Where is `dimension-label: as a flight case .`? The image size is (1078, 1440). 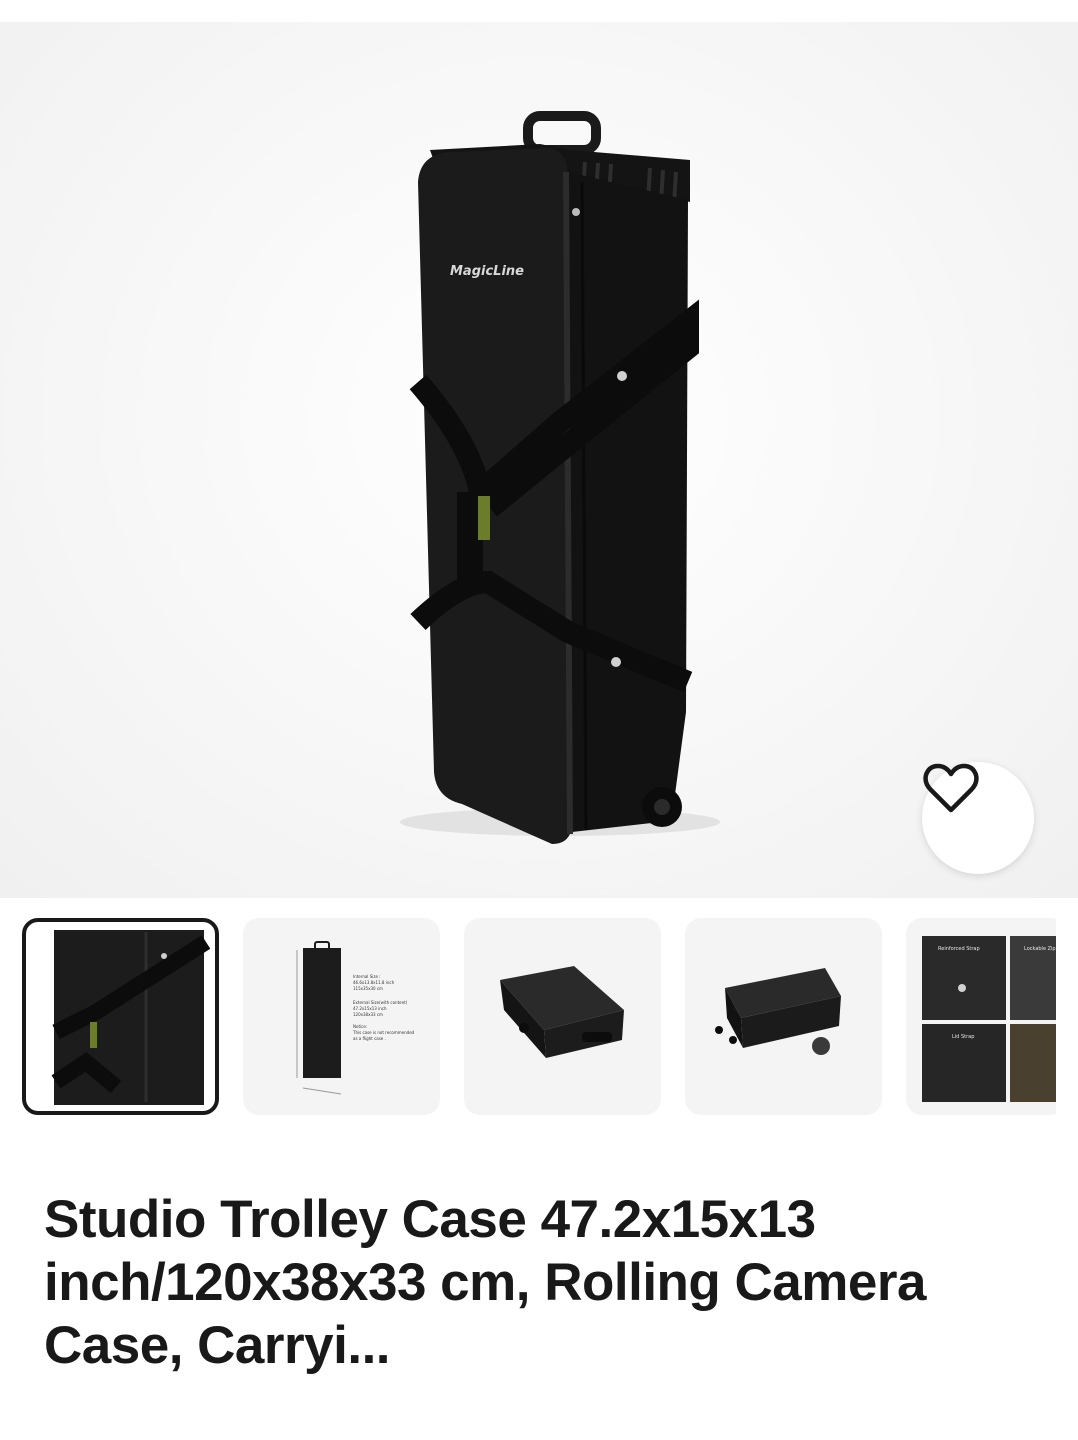 dimension-label: as a flight case . is located at coordinates (369, 1038).